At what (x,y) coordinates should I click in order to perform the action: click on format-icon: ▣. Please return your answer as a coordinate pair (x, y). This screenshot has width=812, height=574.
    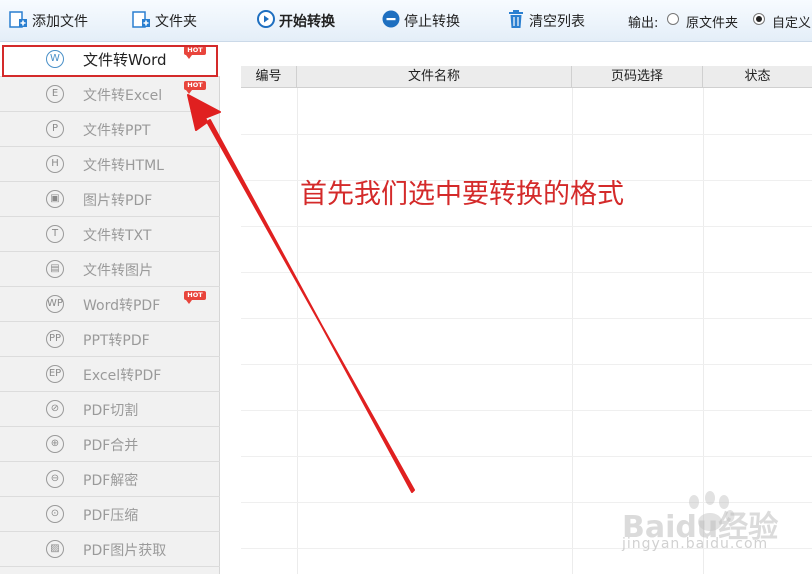
    Looking at the image, I should click on (55, 199).